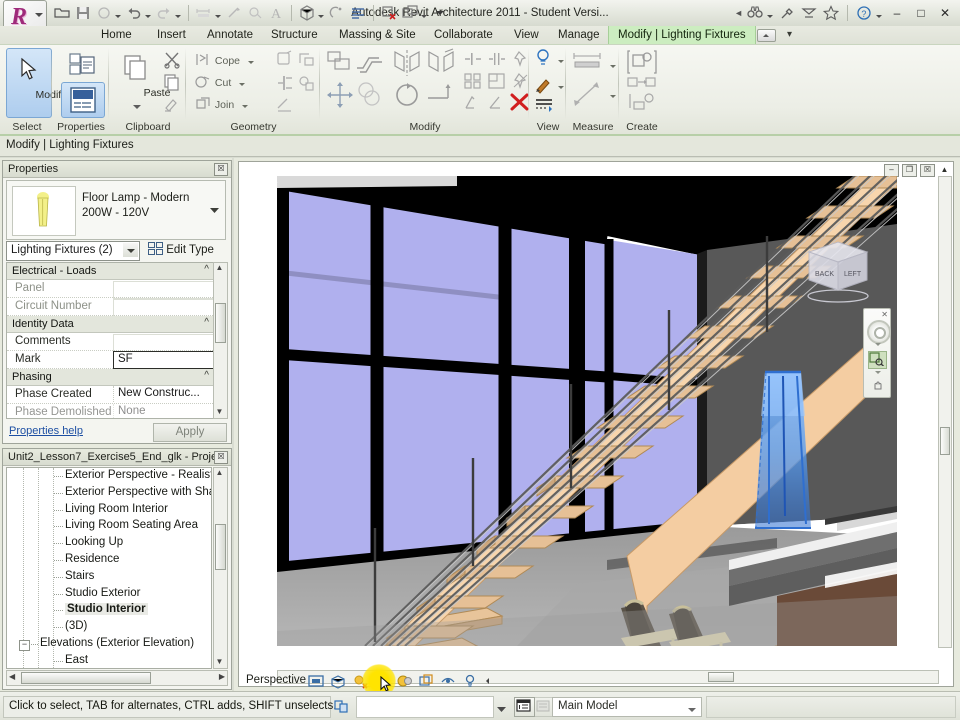 Image resolution: width=960 pixels, height=720 pixels. I want to click on list-item: Studio Exterior, so click(109, 594).